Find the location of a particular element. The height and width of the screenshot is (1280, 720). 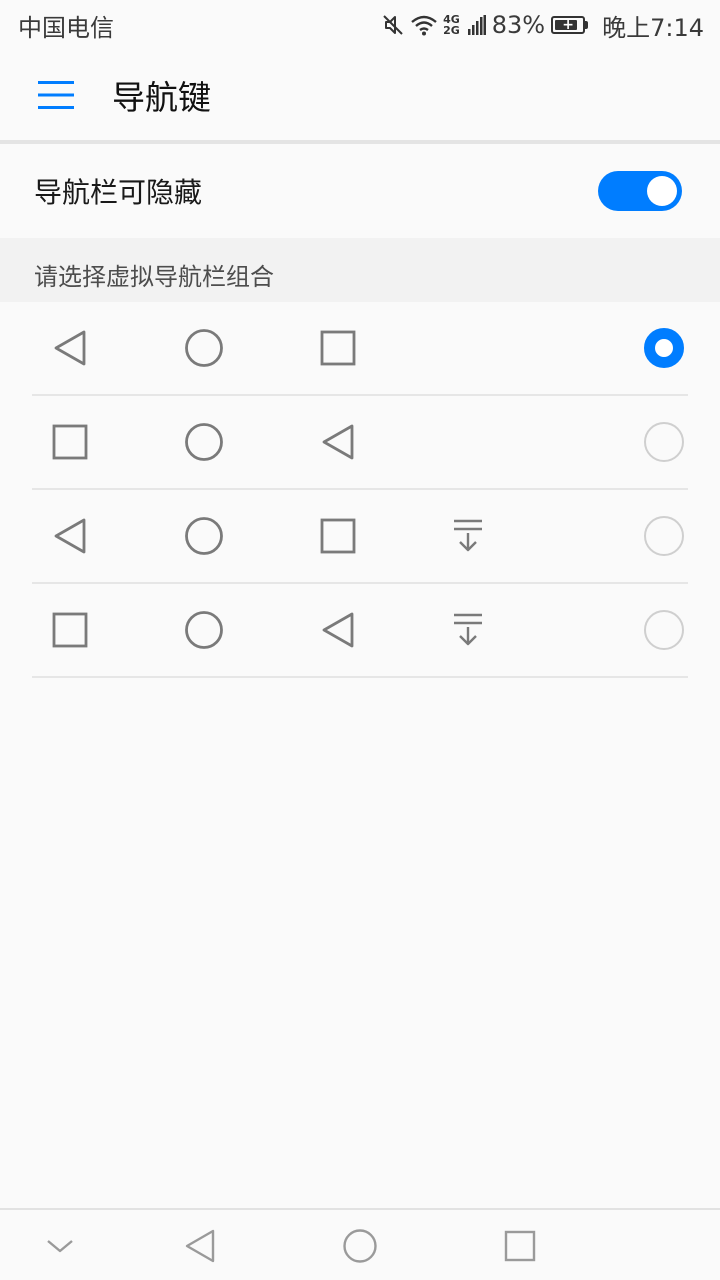

menu-button is located at coordinates (56, 95).